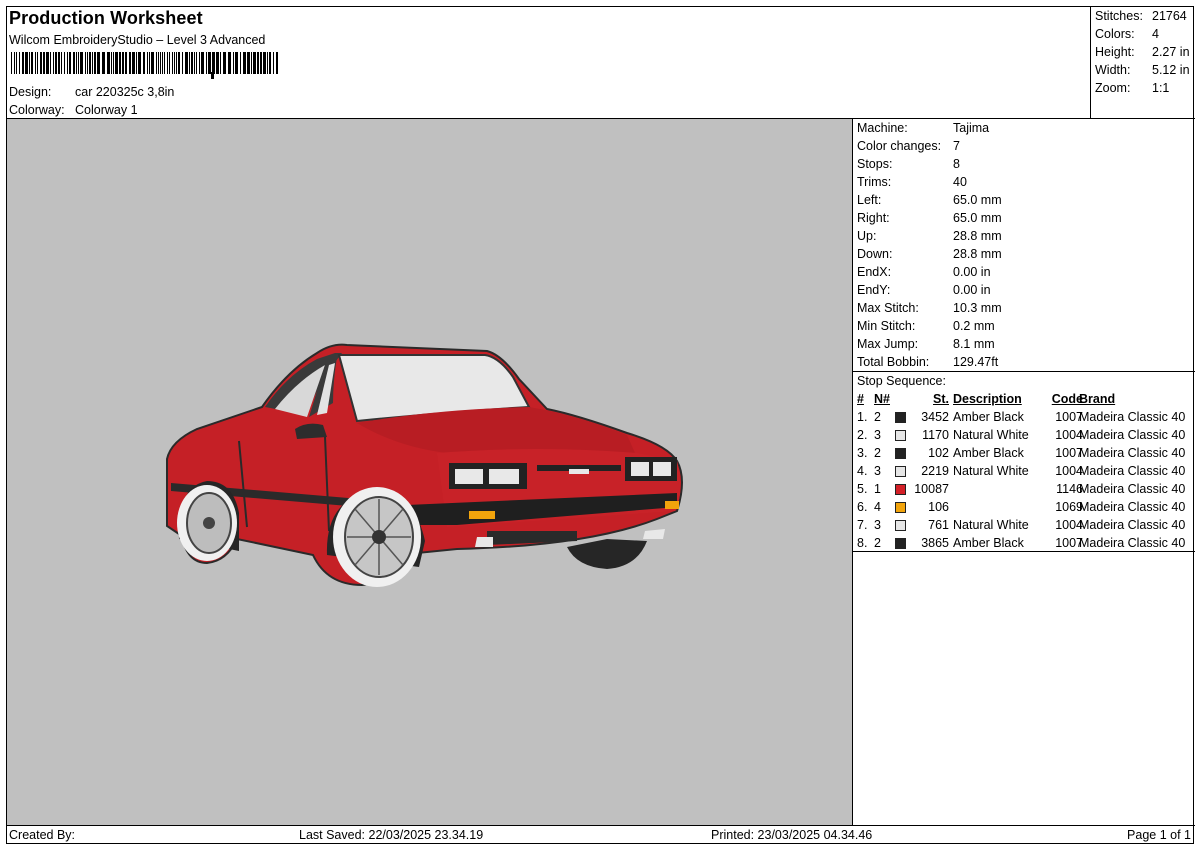 Image resolution: width=1200 pixels, height=848 pixels. Describe the element at coordinates (106, 18) in the screenshot. I see `page-title: Production Worksheet` at that location.